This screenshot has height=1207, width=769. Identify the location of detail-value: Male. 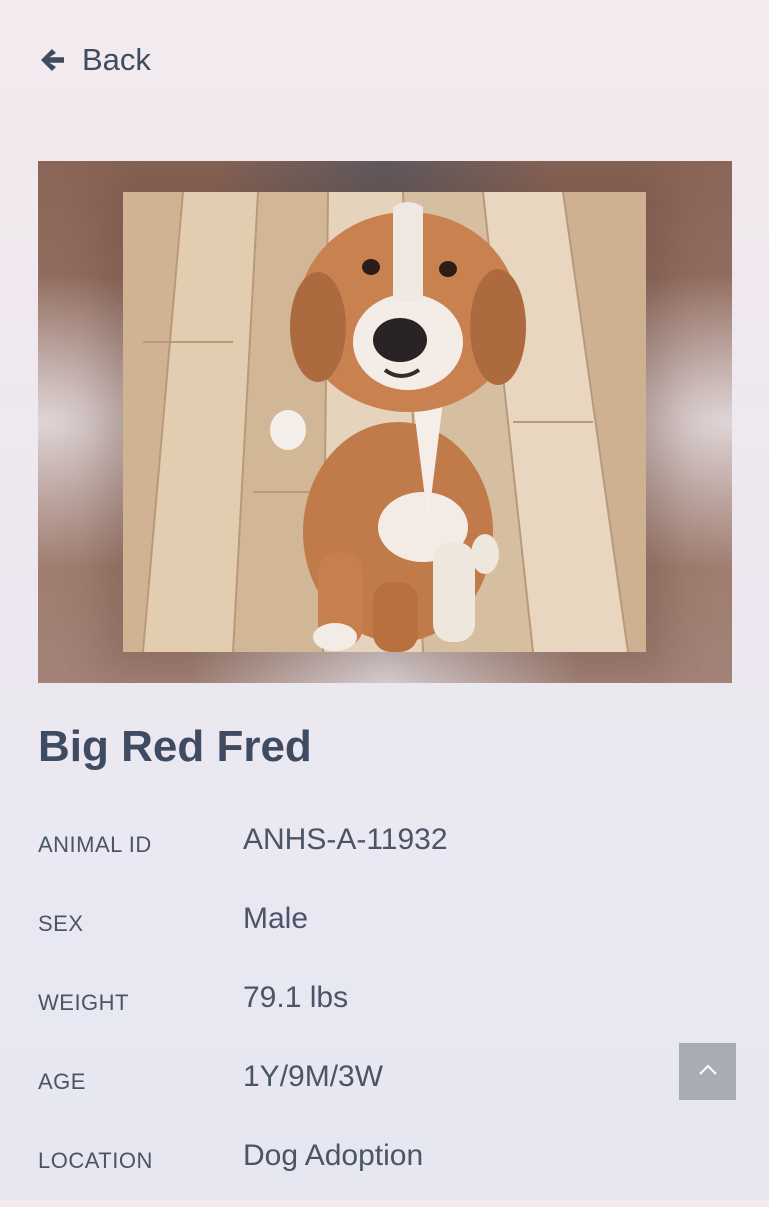
(276, 918).